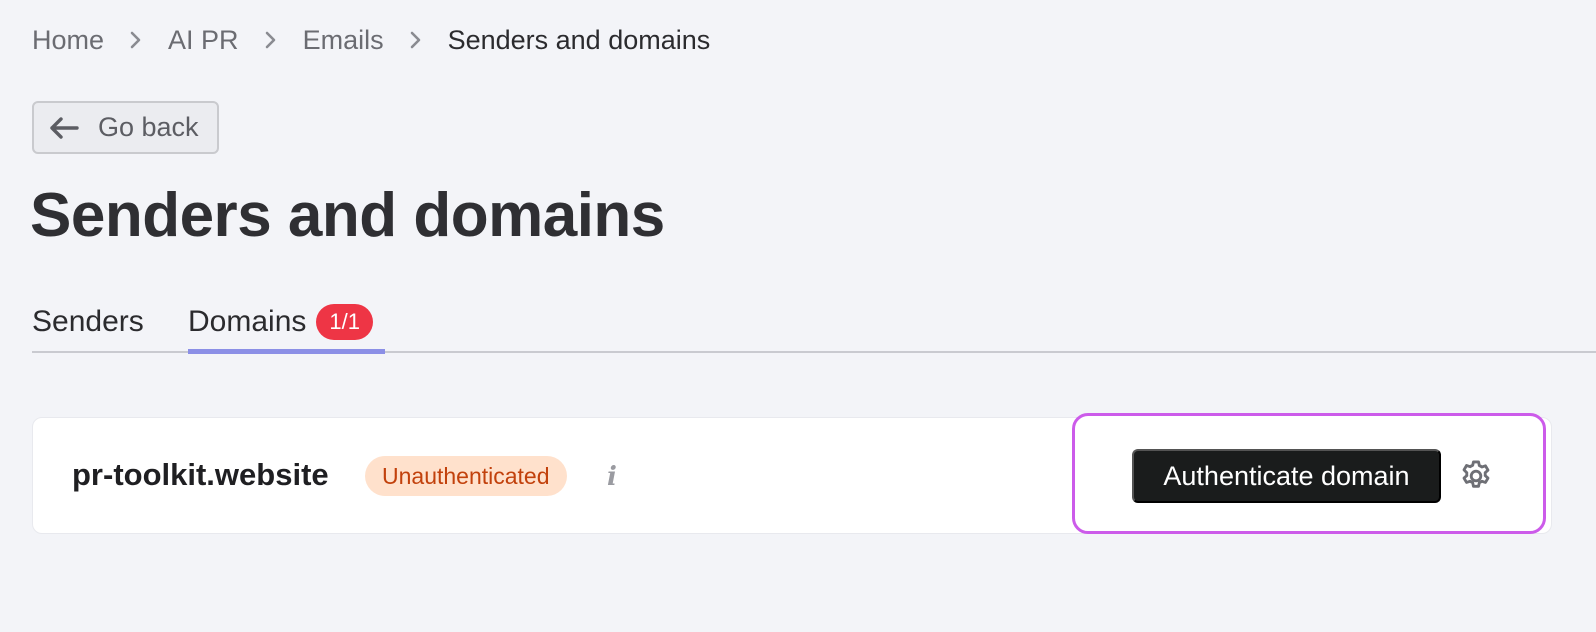 This screenshot has width=1596, height=632. I want to click on tab-senders: Senders, so click(88, 322).